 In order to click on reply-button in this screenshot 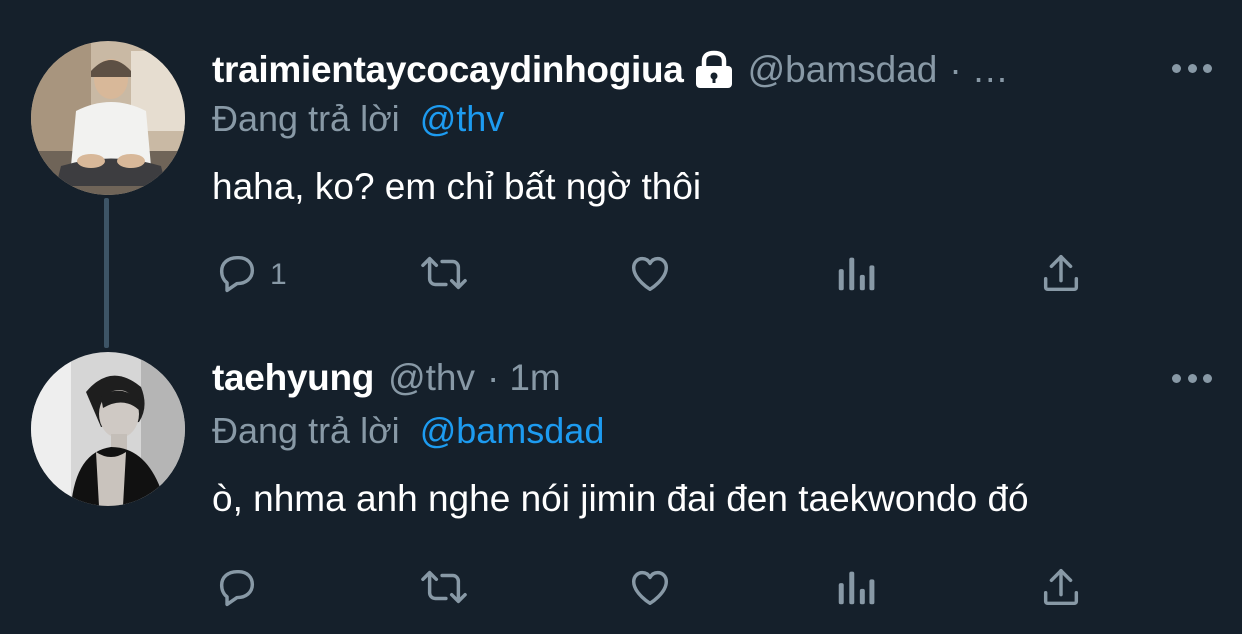, I will do `click(242, 589)`.